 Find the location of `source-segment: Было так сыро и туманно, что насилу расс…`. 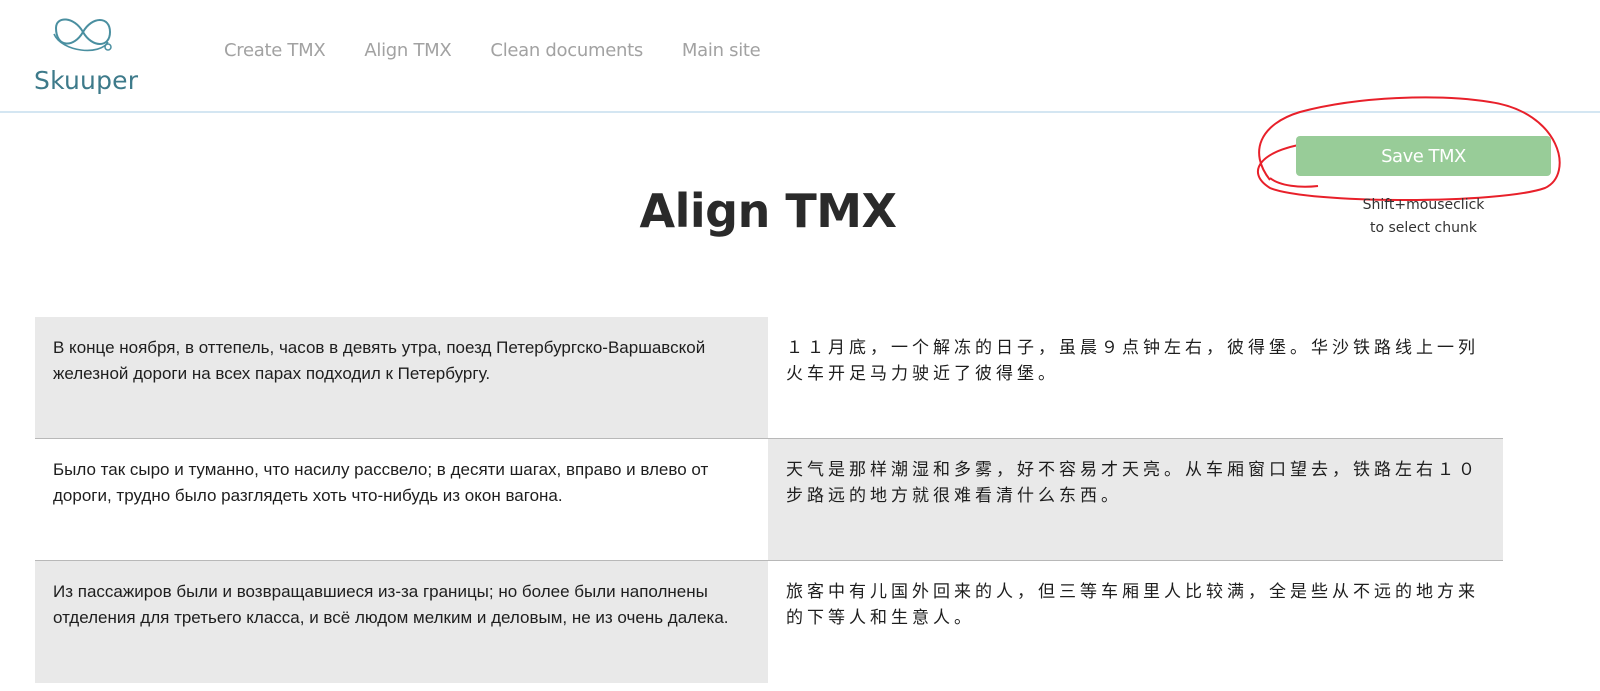

source-segment: Было так сыро и туманно, что насилу расс… is located at coordinates (401, 499).